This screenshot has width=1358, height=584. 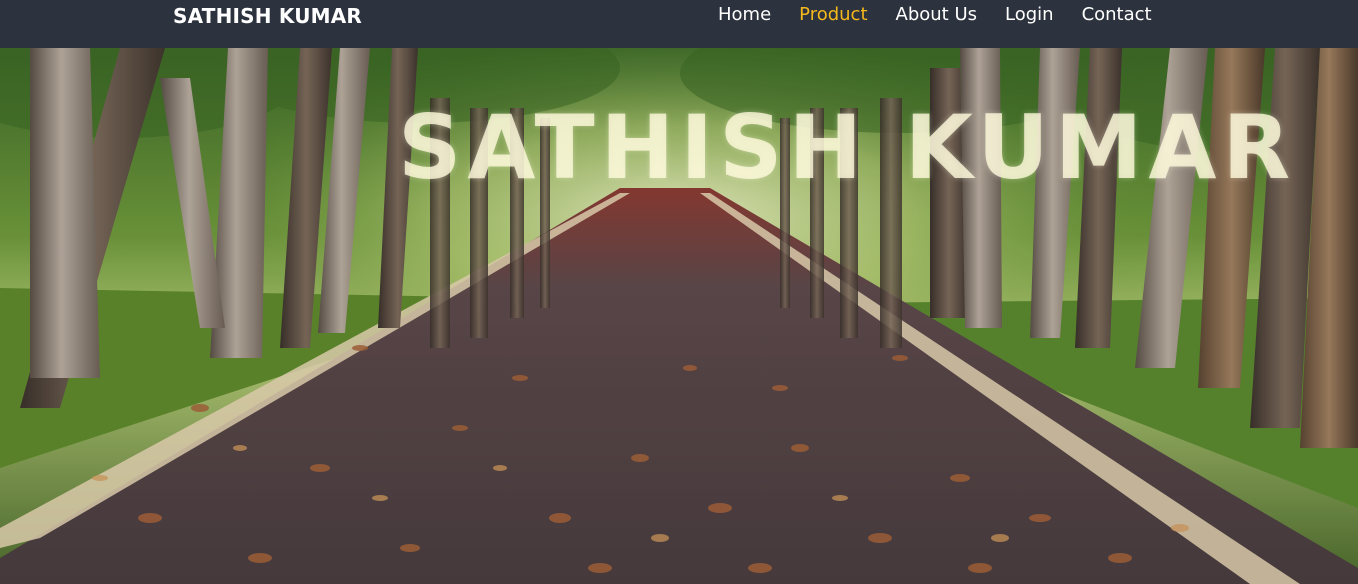 What do you see at coordinates (833, 14) in the screenshot?
I see `nav-link-product: Product` at bounding box center [833, 14].